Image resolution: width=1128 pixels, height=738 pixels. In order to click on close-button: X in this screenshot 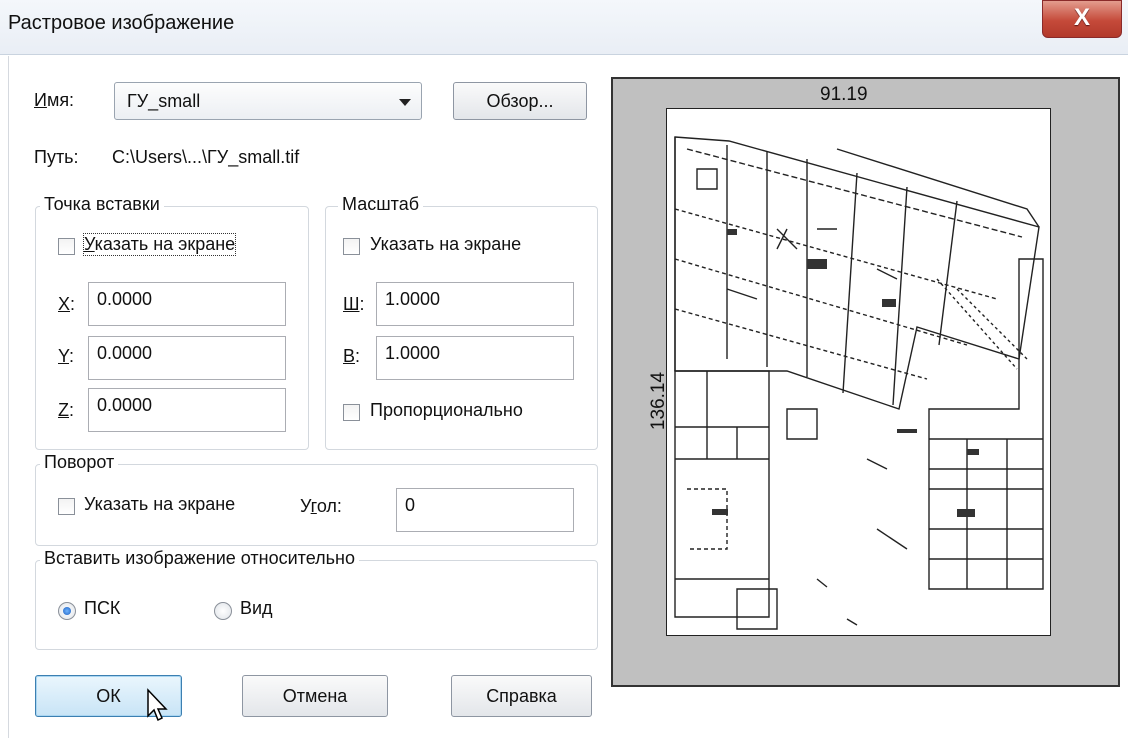, I will do `click(1082, 19)`.